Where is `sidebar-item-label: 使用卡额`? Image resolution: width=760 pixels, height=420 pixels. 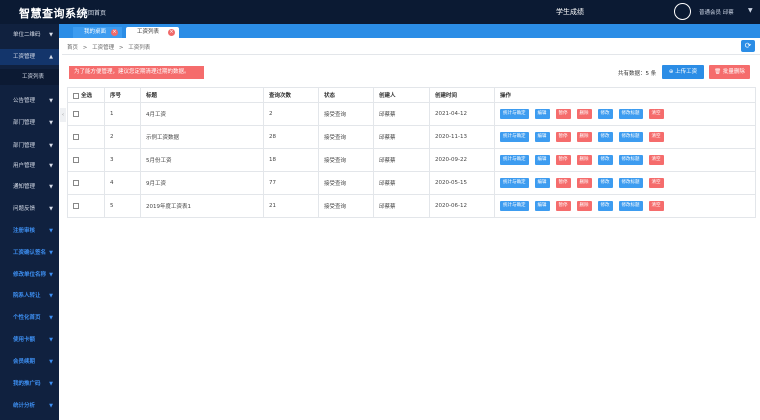
sidebar-item-label: 使用卡额 is located at coordinates (24, 340).